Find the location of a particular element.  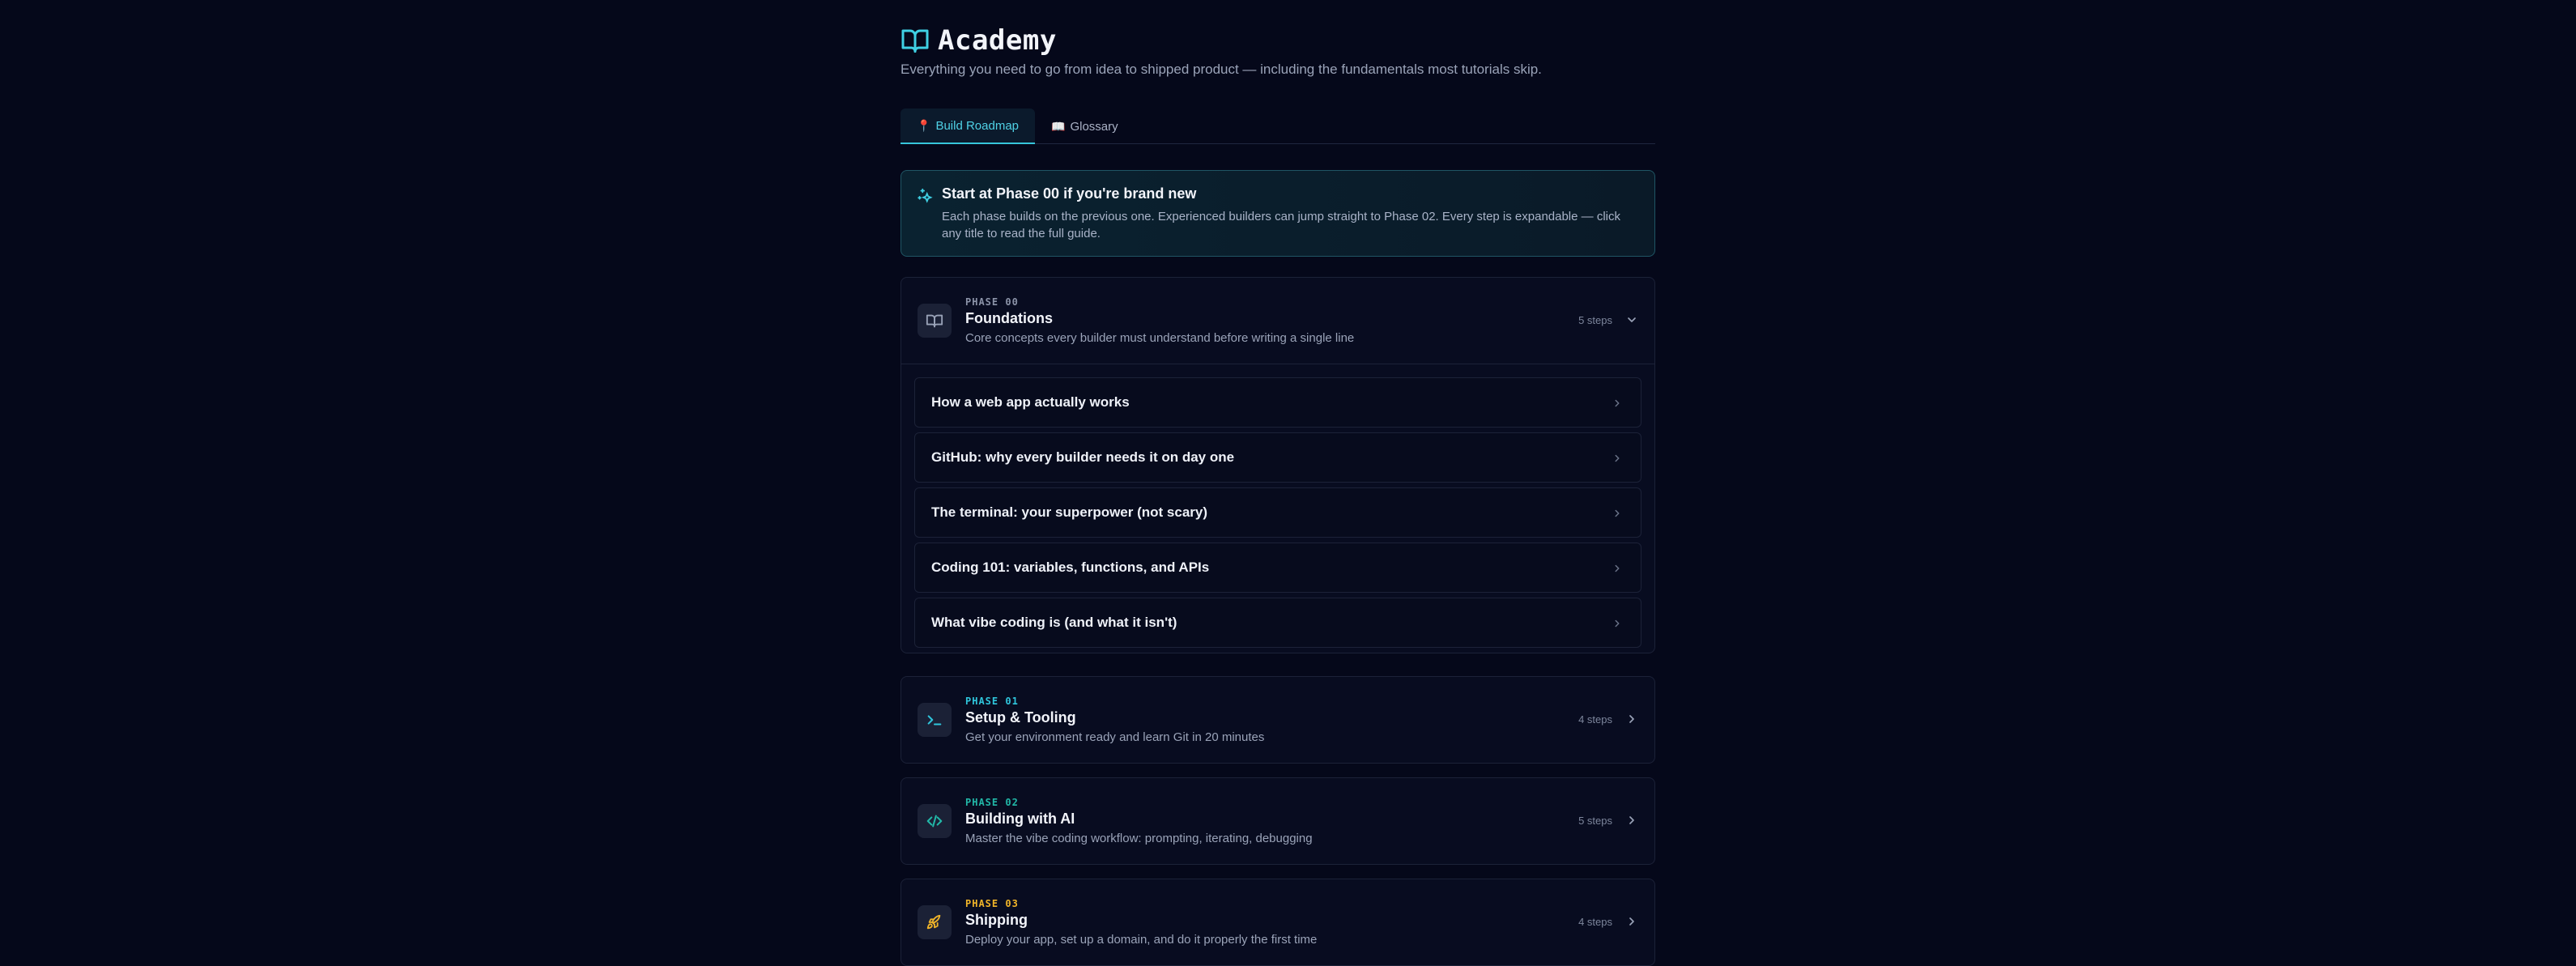

rocket-icon is located at coordinates (933, 922).